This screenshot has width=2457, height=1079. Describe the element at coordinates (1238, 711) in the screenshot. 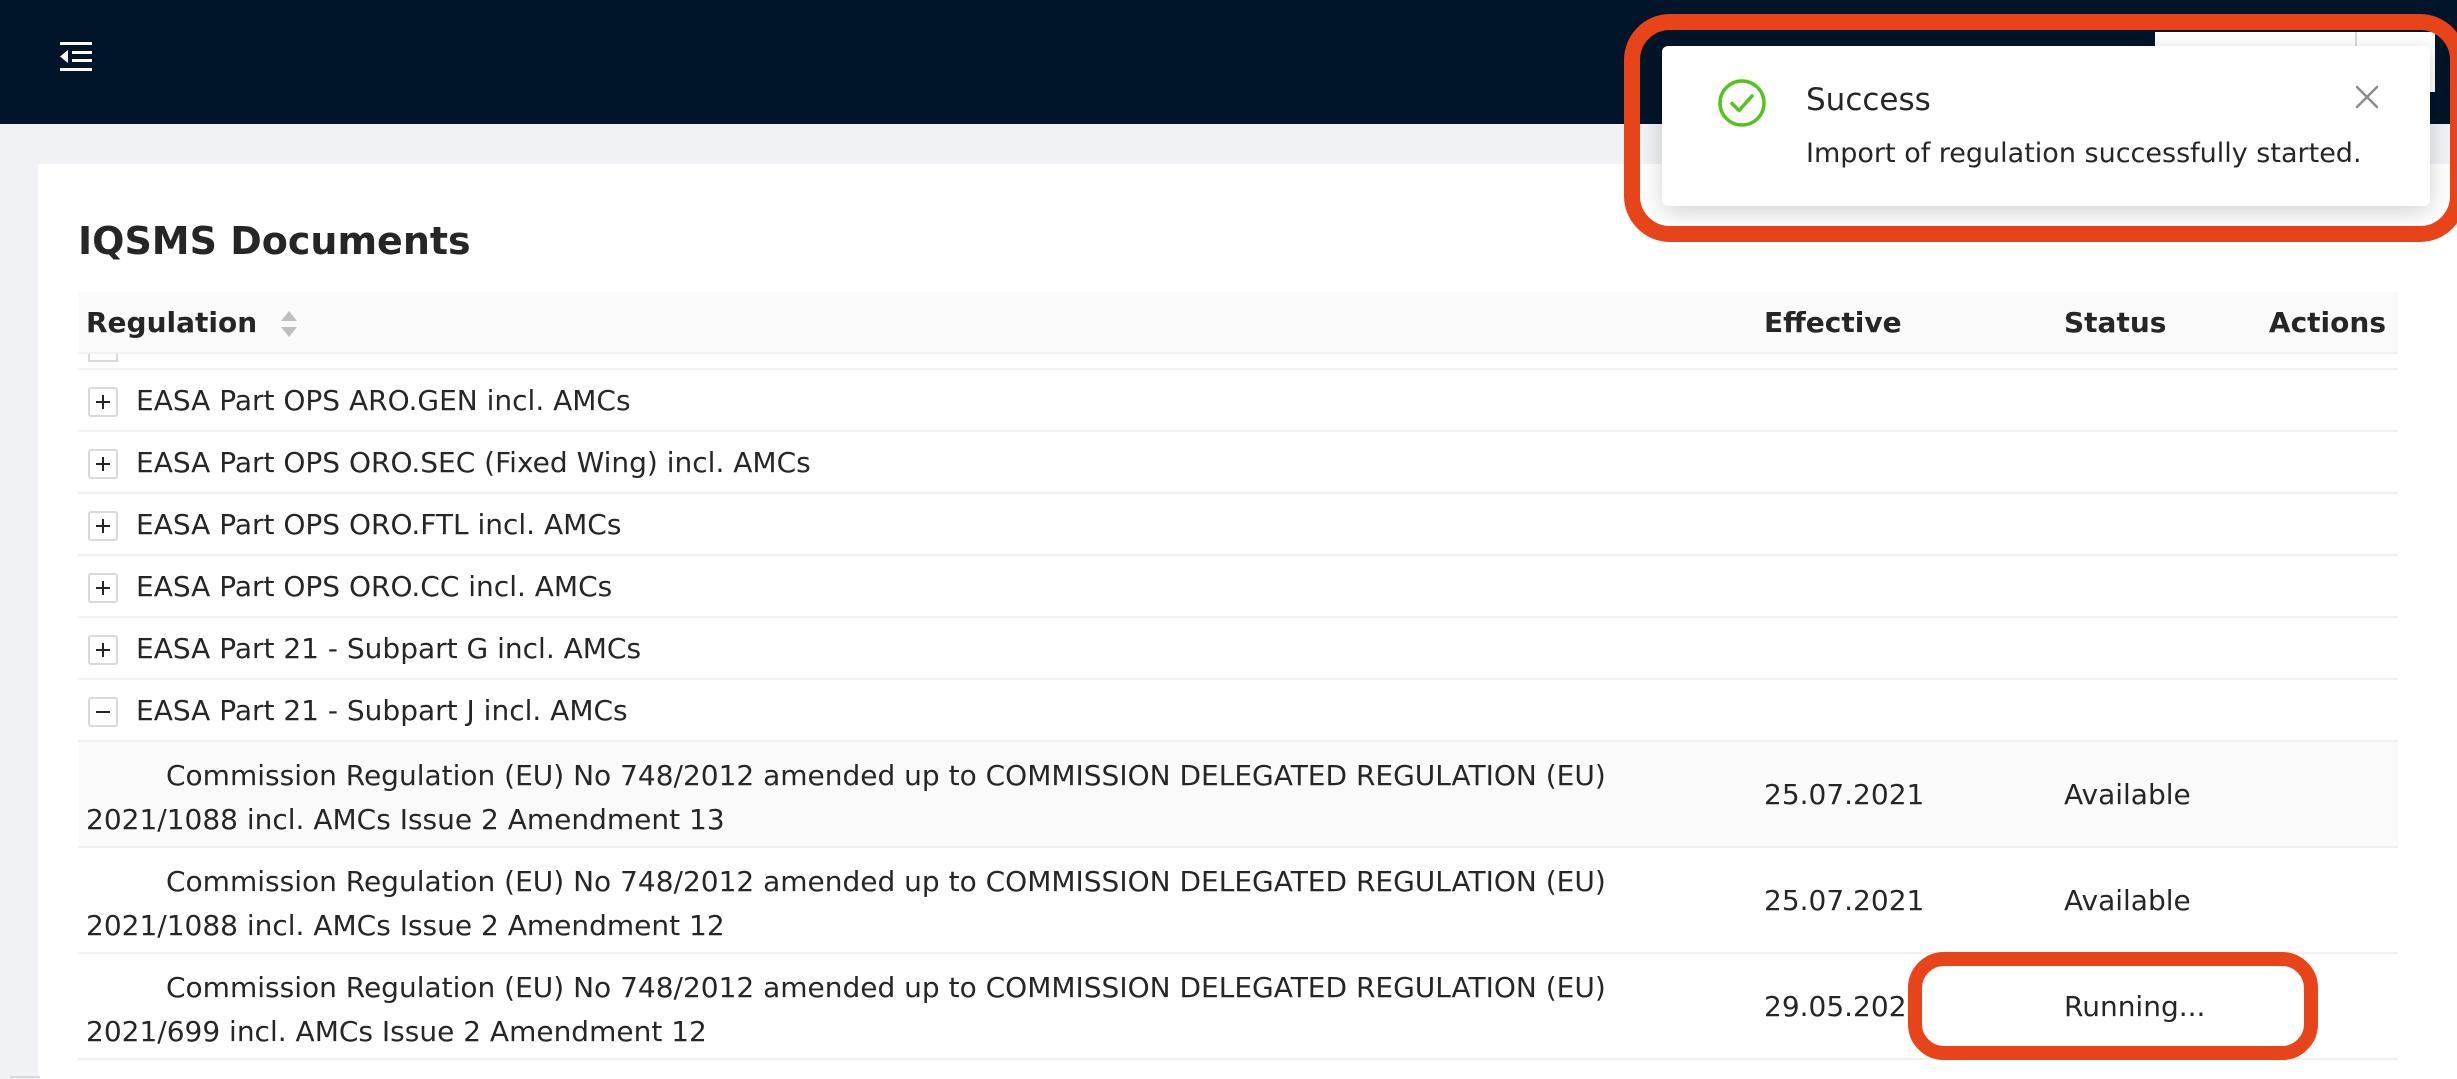

I see `table-row-group: EASA Part 21 - Subpart J incl. AMCs` at that location.